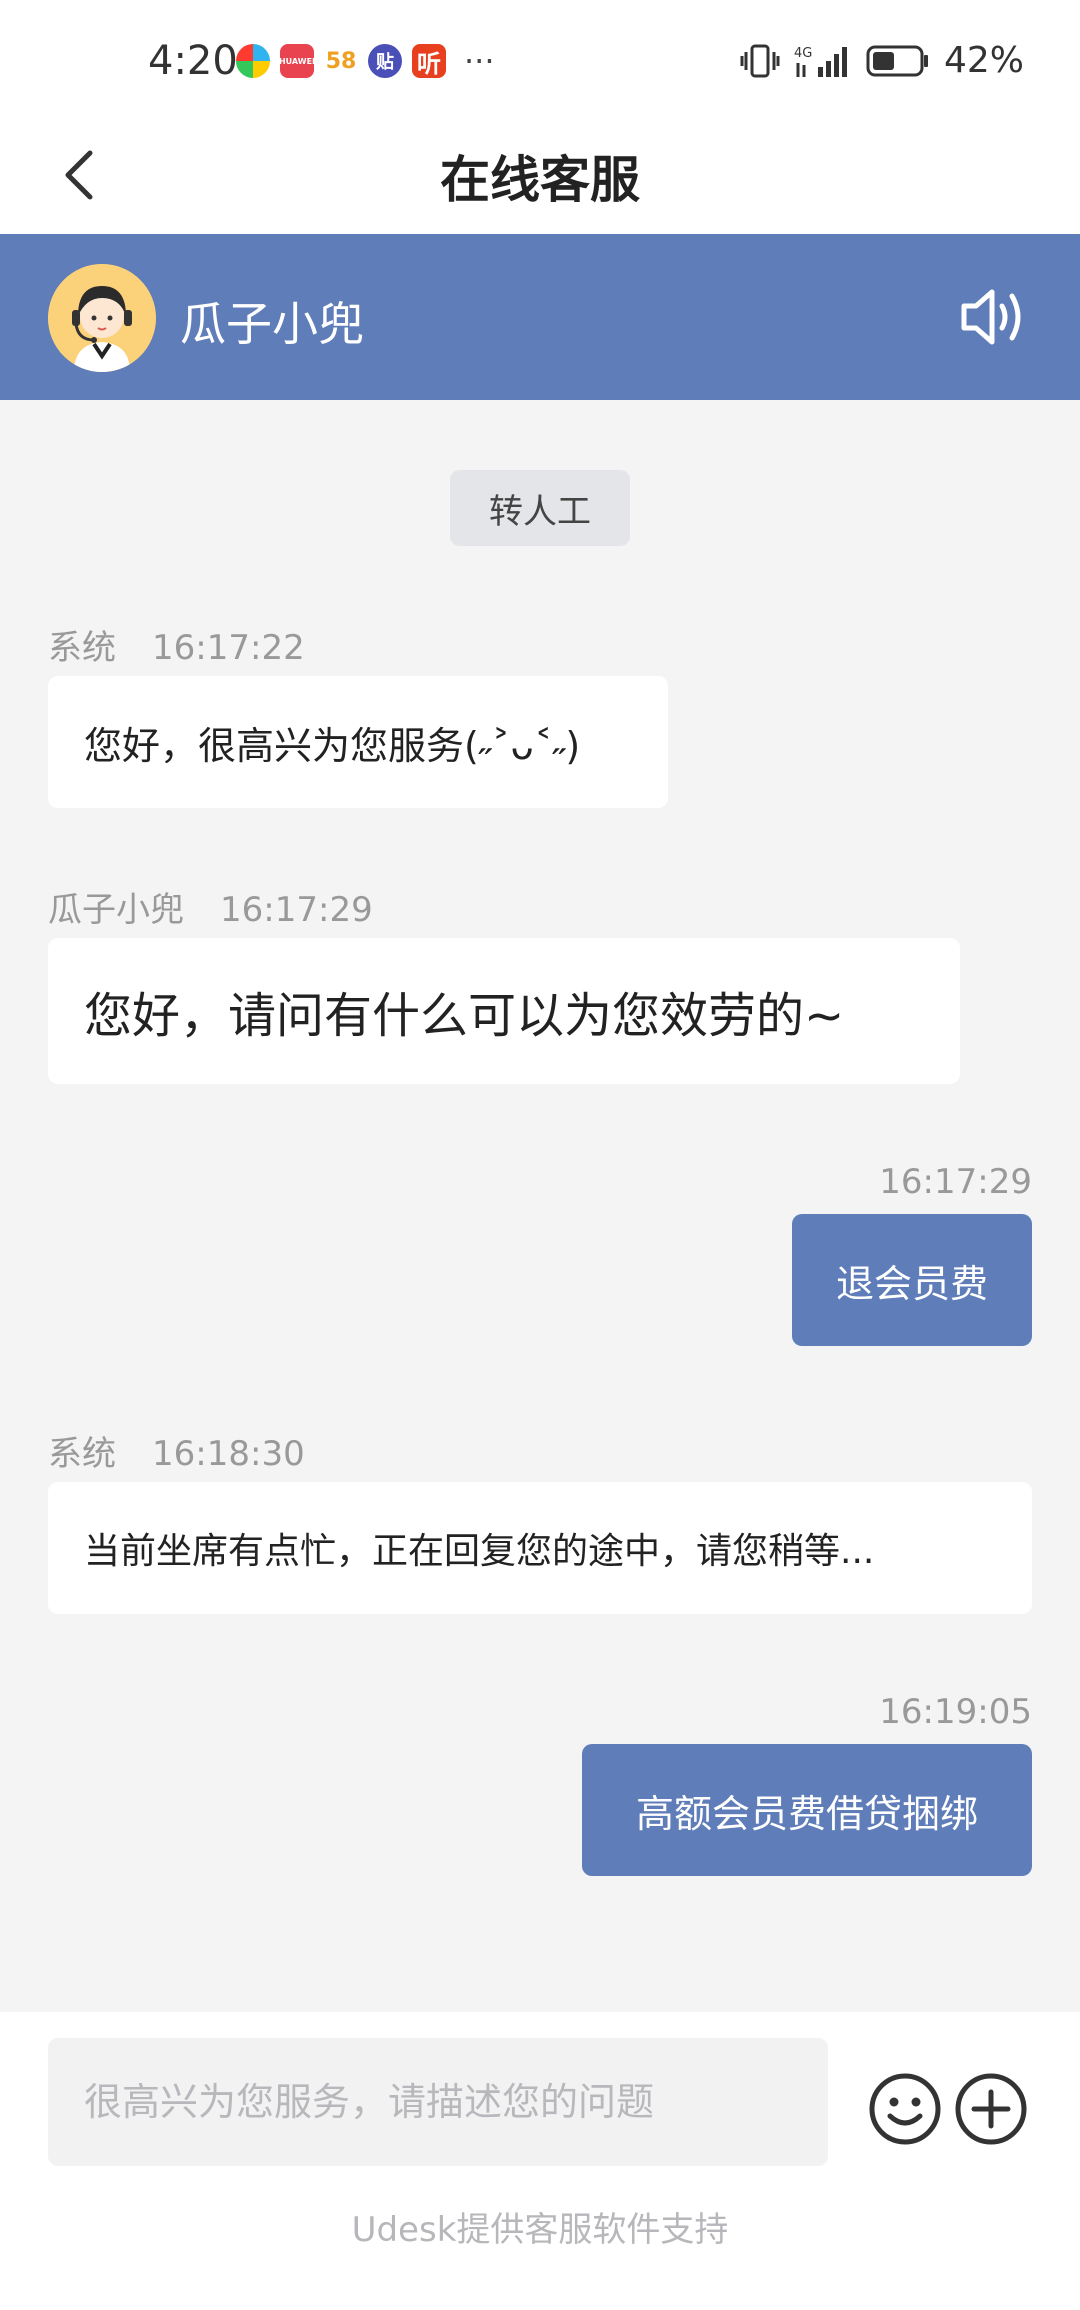 This screenshot has height=2310, width=1080. Describe the element at coordinates (193, 61) in the screenshot. I see `status-time: 4:20` at that location.